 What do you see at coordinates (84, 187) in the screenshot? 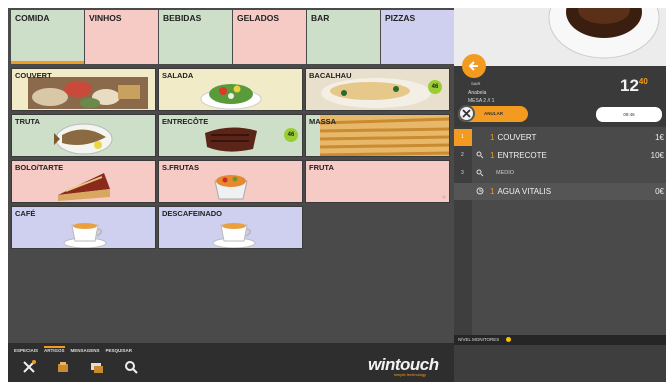
I see `bolo-image` at bounding box center [84, 187].